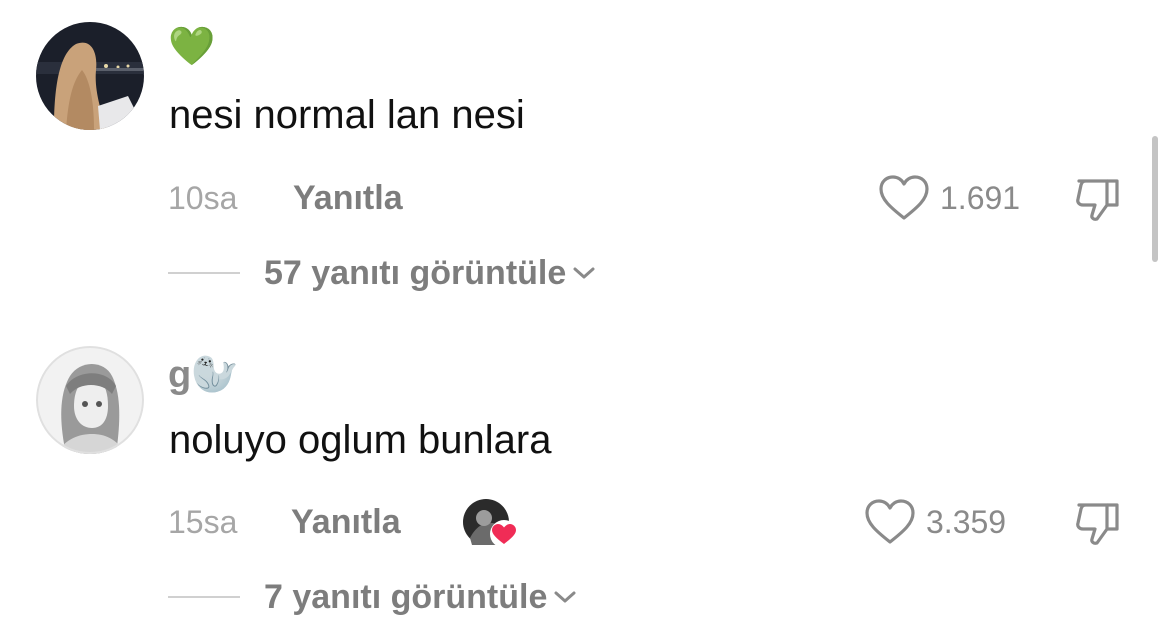 This screenshot has height=637, width=1170. What do you see at coordinates (360, 440) in the screenshot?
I see `comment-text: noluyo oglum bunlara` at bounding box center [360, 440].